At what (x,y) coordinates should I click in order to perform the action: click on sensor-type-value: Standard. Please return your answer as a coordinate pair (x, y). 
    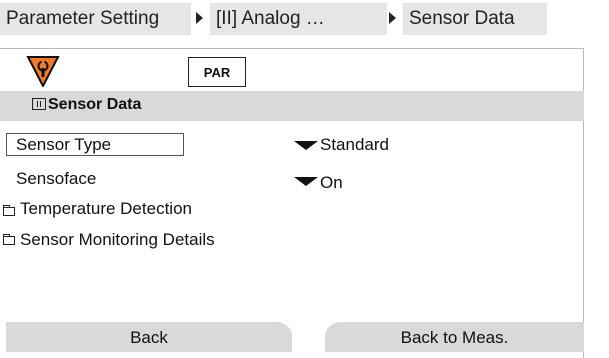
    Looking at the image, I should click on (354, 145).